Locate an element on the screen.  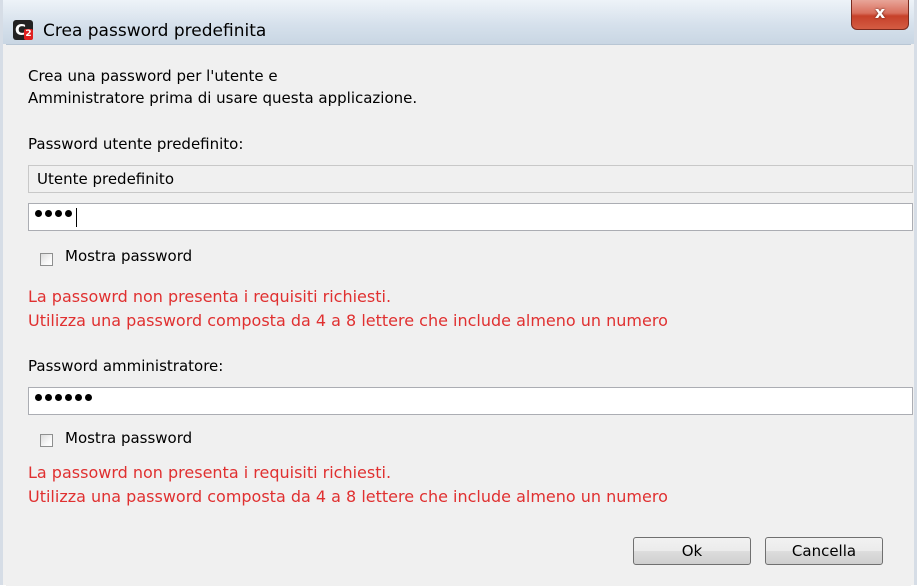
close-button: x is located at coordinates (880, 15).